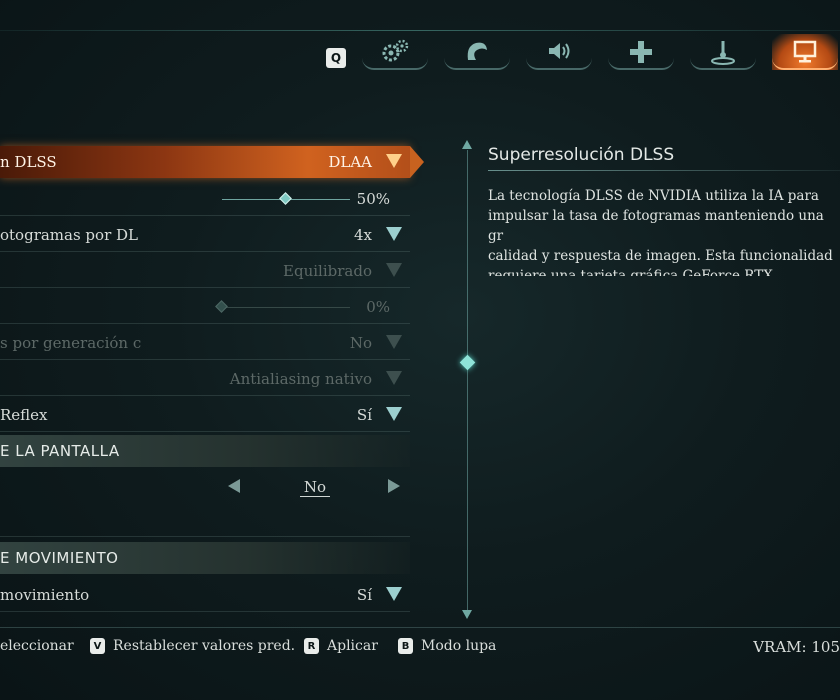 Image resolution: width=840 pixels, height=700 pixels. Describe the element at coordinates (205, 235) in the screenshot. I see `setting-frame-generation: otogramas por DL 4x` at that location.